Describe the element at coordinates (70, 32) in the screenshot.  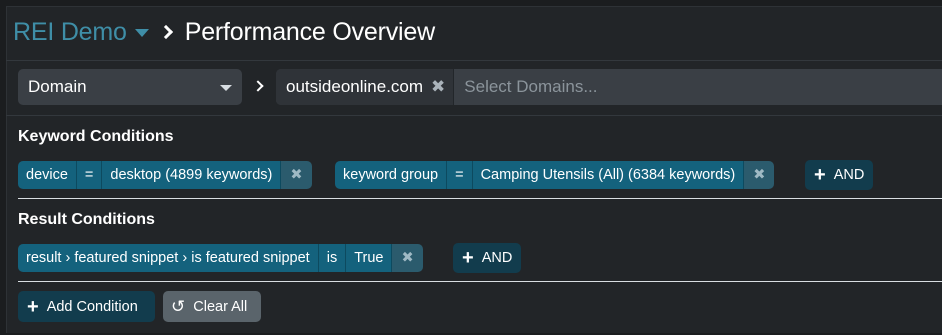
I see `brand-menu: REI Demo` at that location.